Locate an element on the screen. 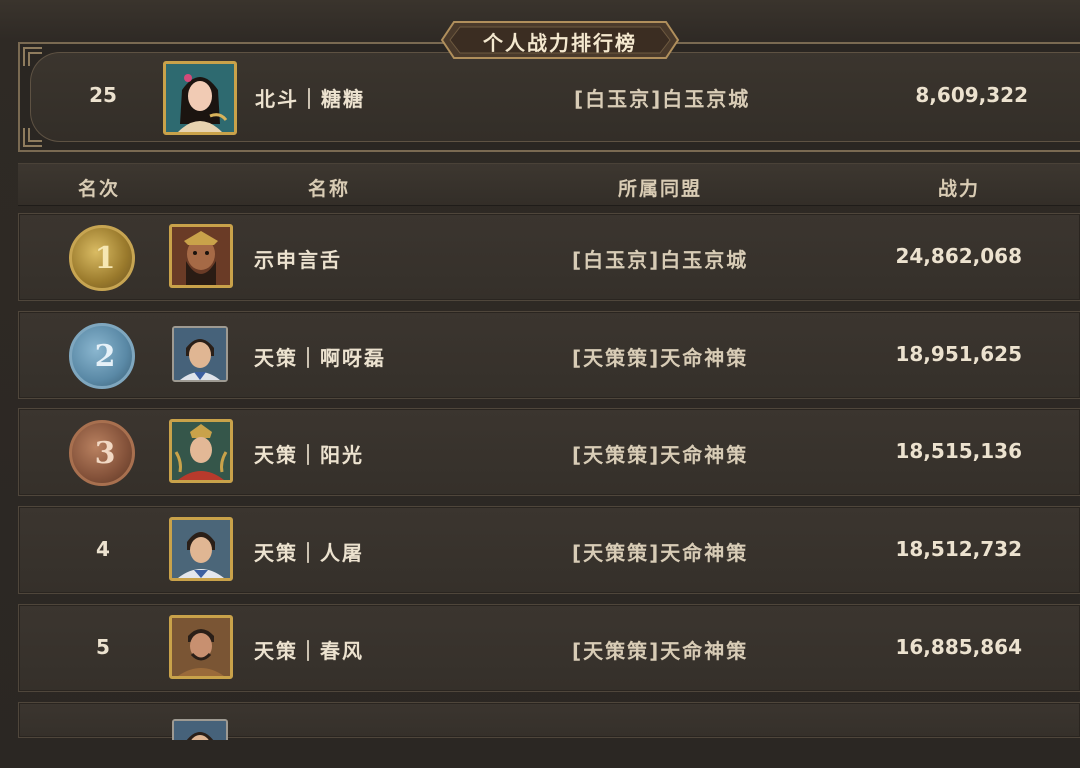 The width and height of the screenshot is (1080, 768). power-value: 18,951,625 is located at coordinates (958, 354).